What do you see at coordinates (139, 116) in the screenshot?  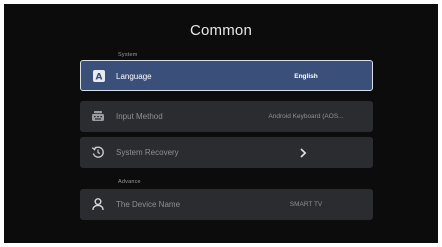 I see `setting-label: Input Method` at bounding box center [139, 116].